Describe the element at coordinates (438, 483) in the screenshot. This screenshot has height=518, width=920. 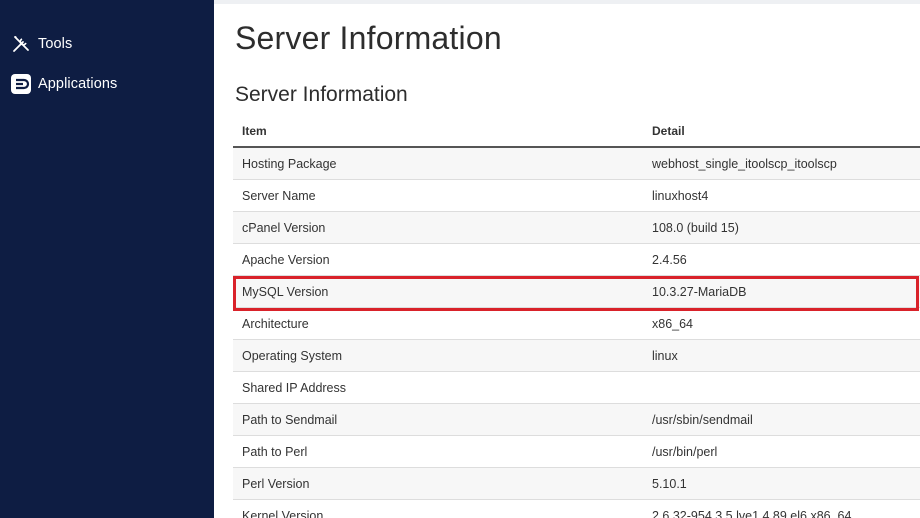
I see `row-item: Perl Version` at that location.